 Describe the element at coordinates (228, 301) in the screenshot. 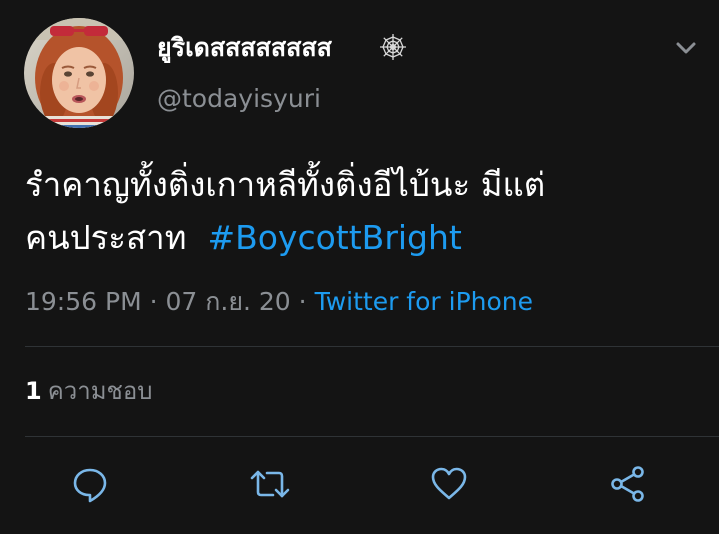

I see `tweet-date: 07 ก.ย. 20` at that location.